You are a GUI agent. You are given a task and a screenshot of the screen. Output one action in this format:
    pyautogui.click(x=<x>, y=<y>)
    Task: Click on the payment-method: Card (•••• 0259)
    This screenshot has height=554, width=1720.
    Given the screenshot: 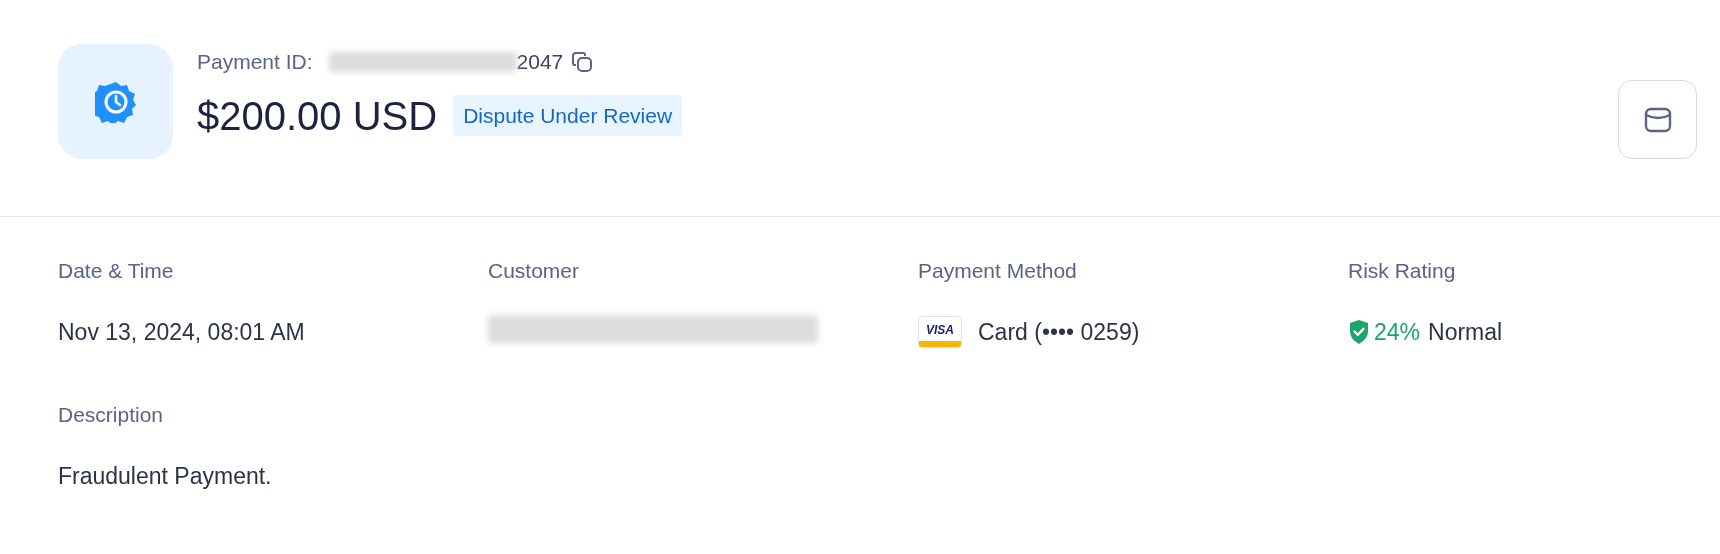 What is the action you would take?
    pyautogui.click(x=1059, y=332)
    